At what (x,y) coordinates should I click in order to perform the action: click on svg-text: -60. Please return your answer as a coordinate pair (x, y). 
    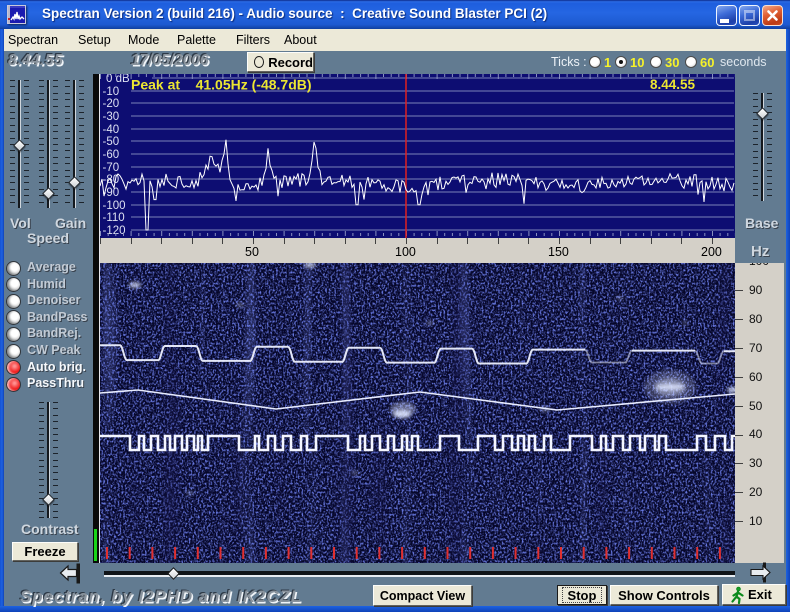
    Looking at the image, I should click on (111, 155).